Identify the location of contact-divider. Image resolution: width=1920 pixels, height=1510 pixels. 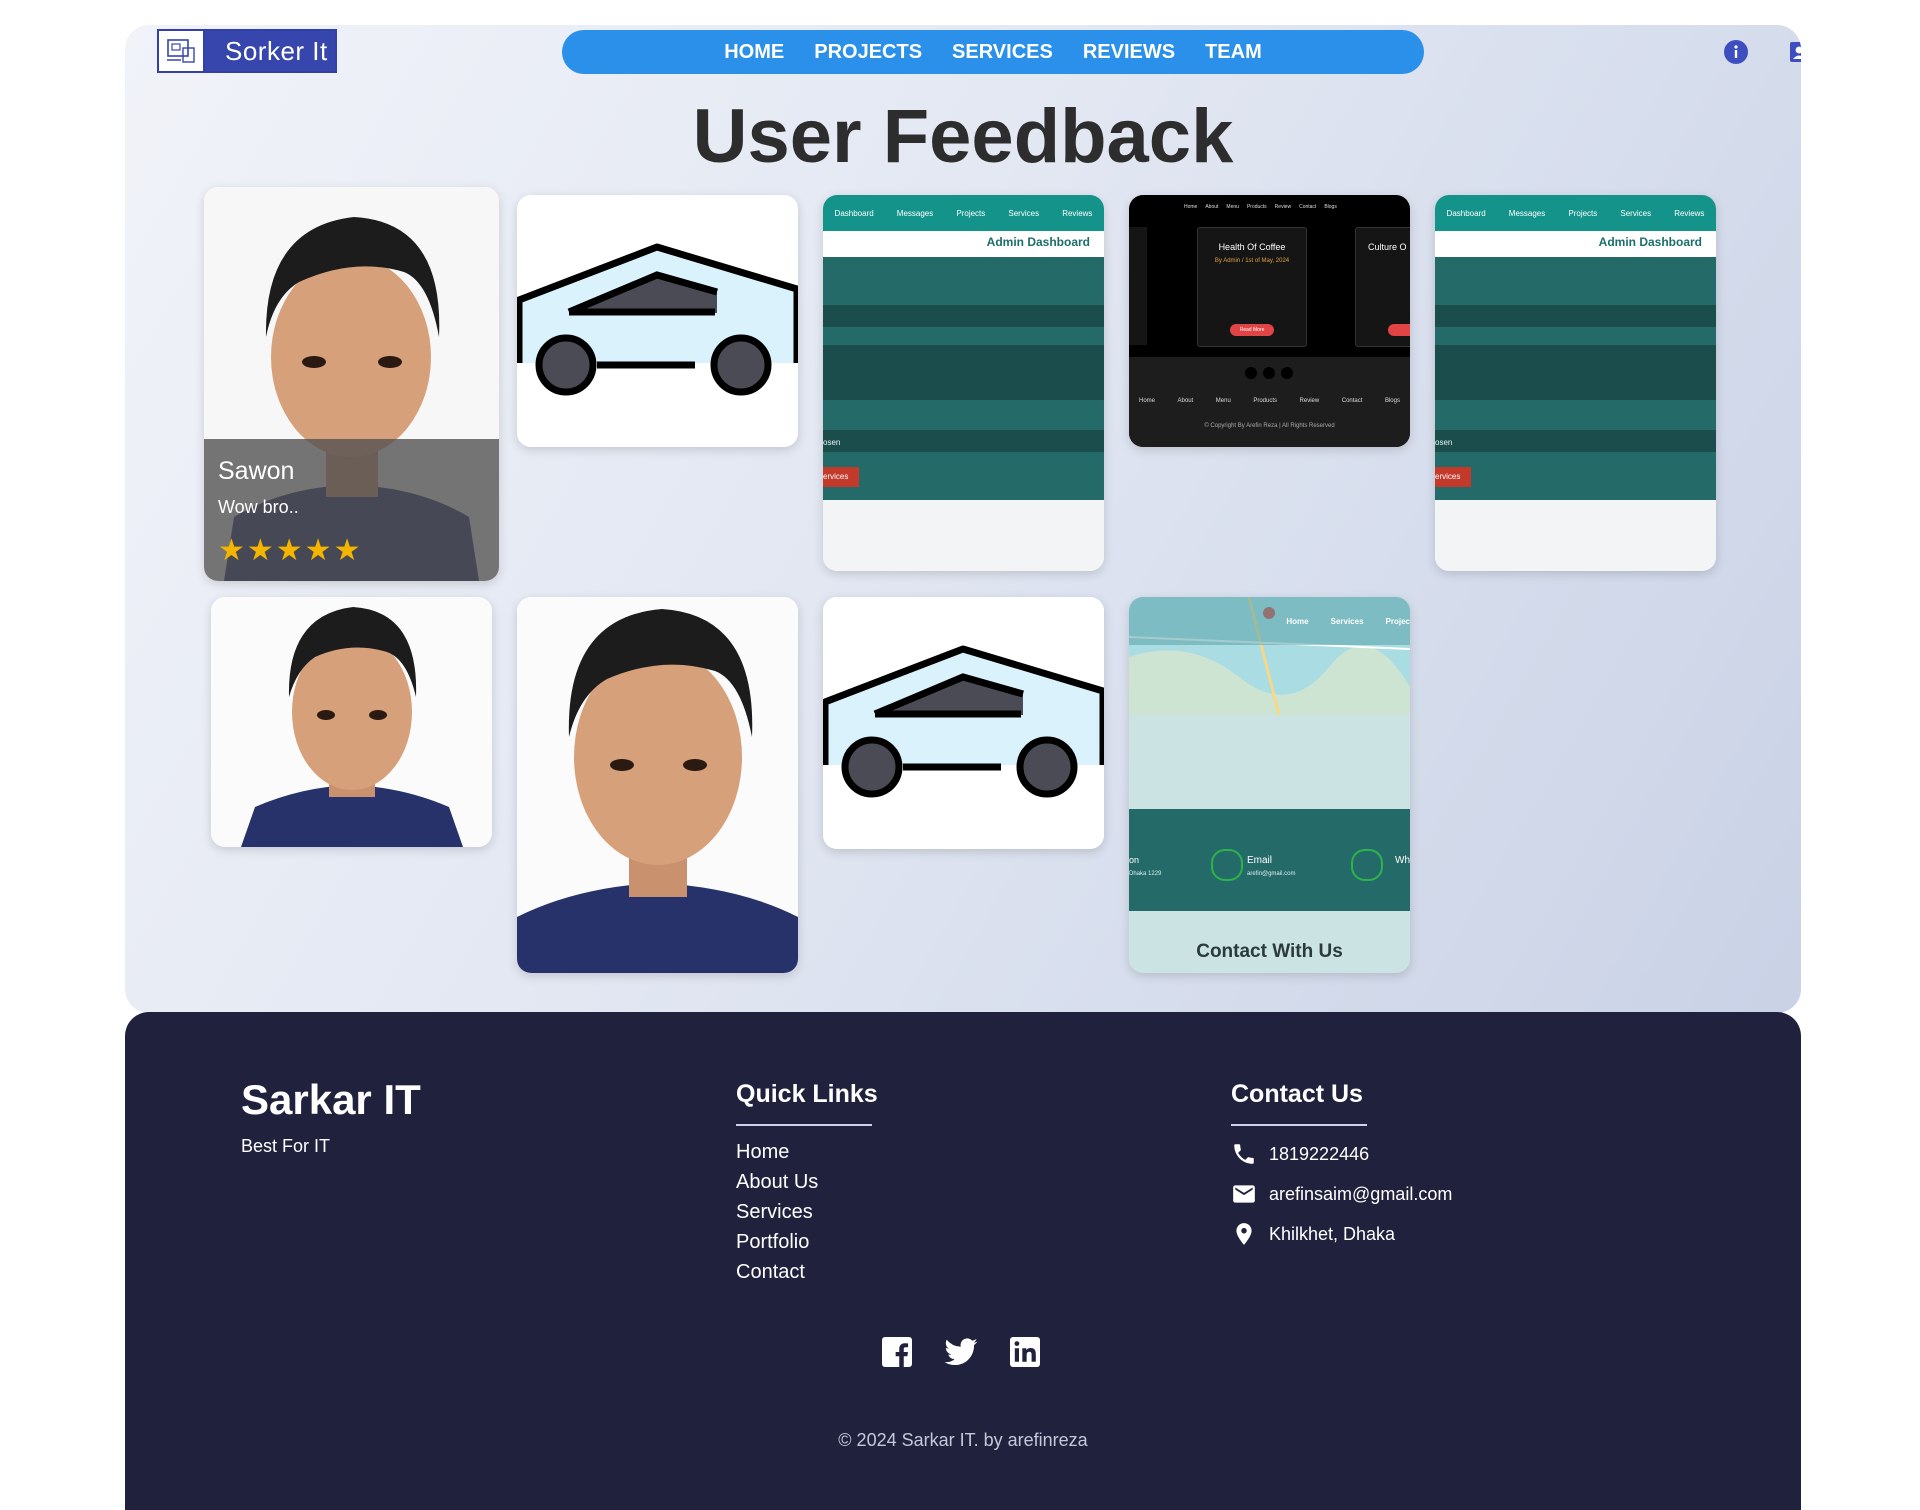
(1299, 1125).